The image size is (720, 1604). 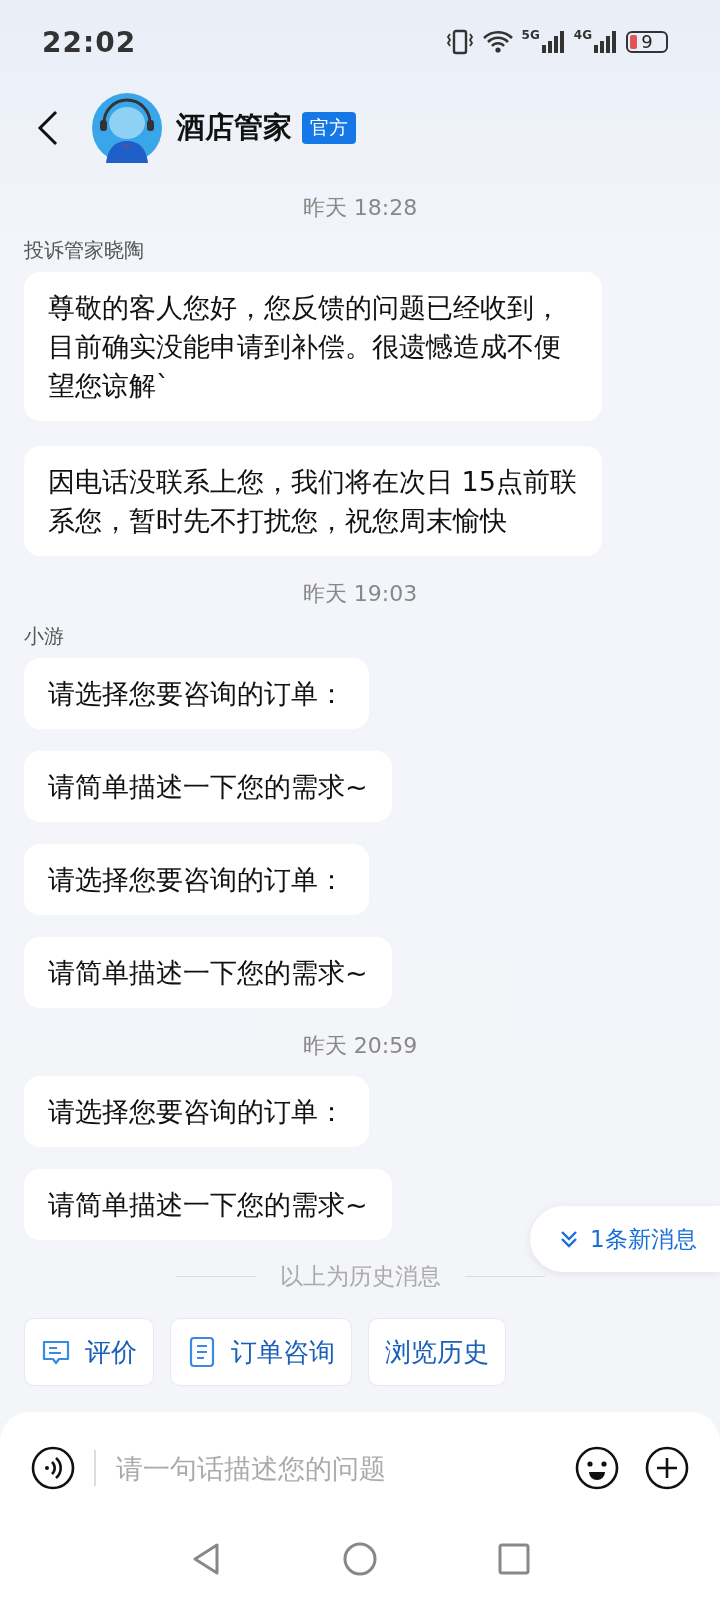 I want to click on timestamp: 昨天 20:59, so click(x=360, y=1046).